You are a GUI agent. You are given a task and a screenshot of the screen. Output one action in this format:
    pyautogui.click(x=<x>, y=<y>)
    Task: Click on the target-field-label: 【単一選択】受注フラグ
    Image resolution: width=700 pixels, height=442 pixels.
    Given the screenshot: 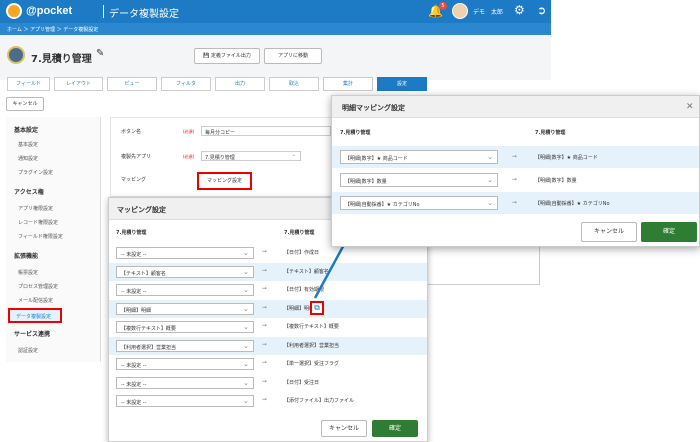 What is the action you would take?
    pyautogui.click(x=312, y=364)
    